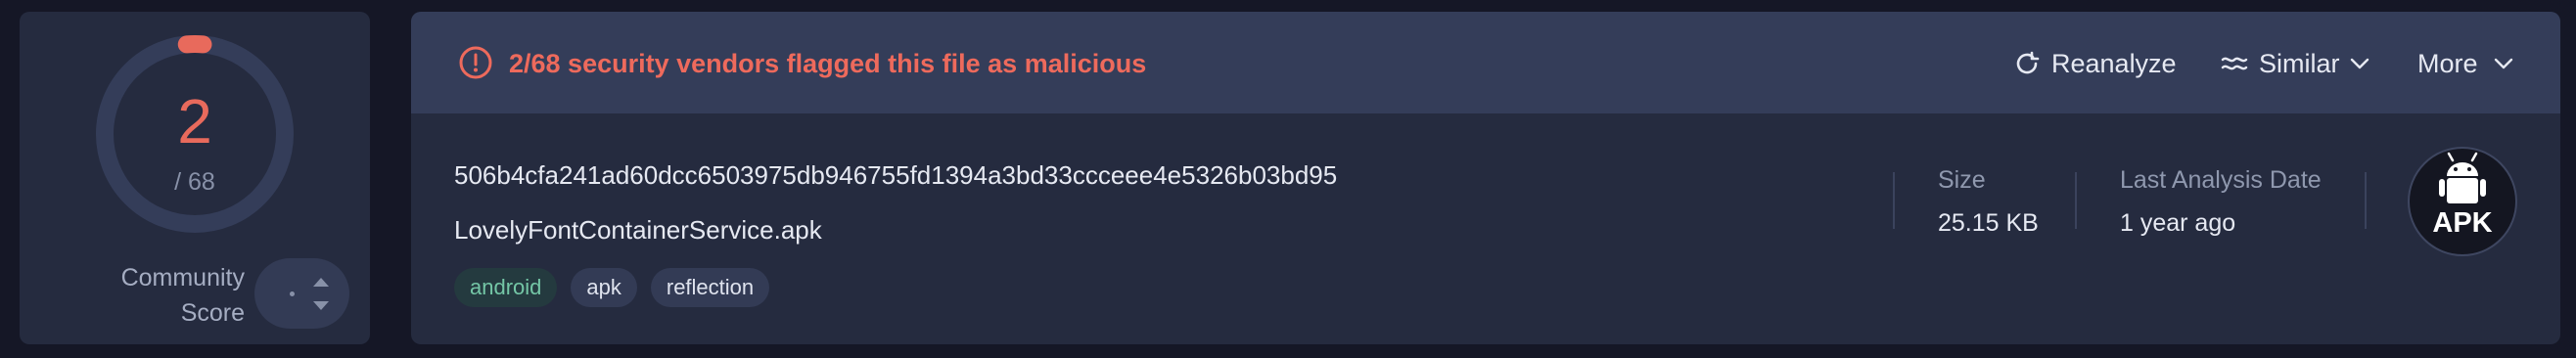 This screenshot has height=358, width=2576. I want to click on similar-icon, so click(2234, 63).